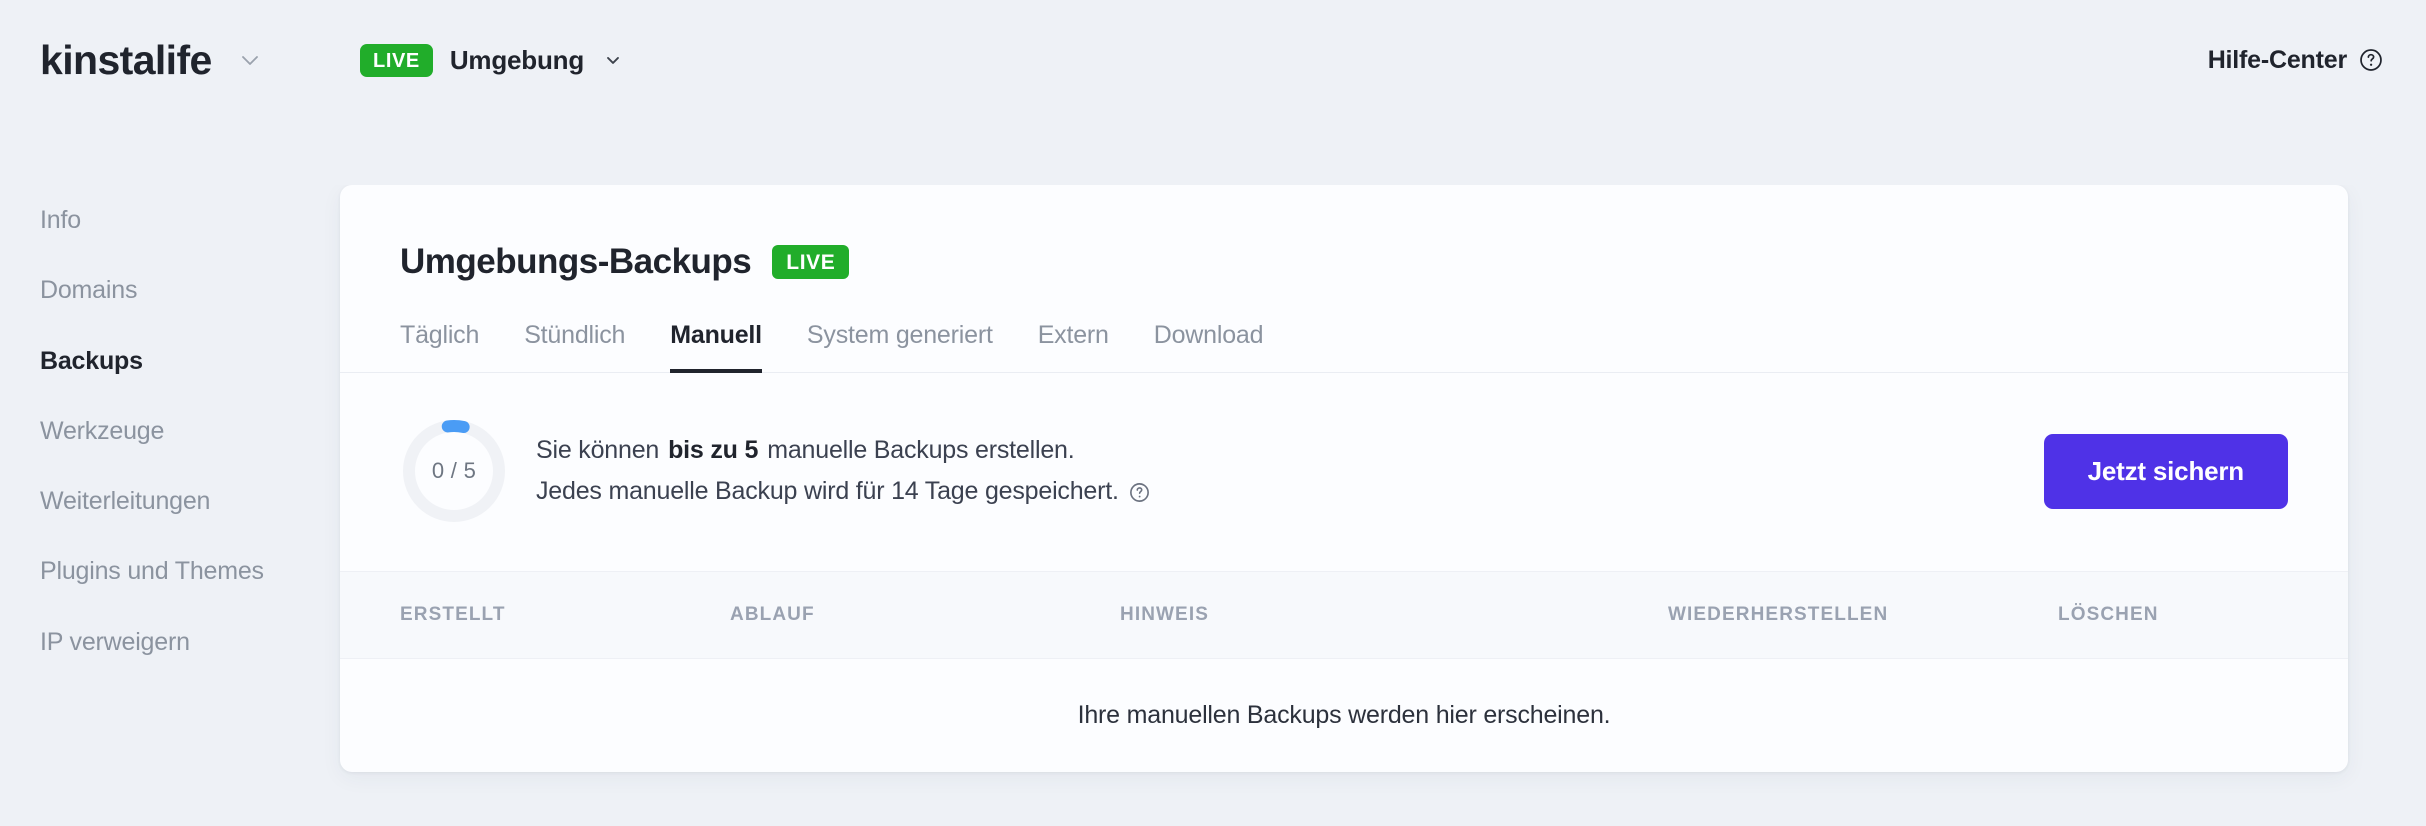  I want to click on card-title-row: Umgebungs-Backups LIVE, so click(1344, 262).